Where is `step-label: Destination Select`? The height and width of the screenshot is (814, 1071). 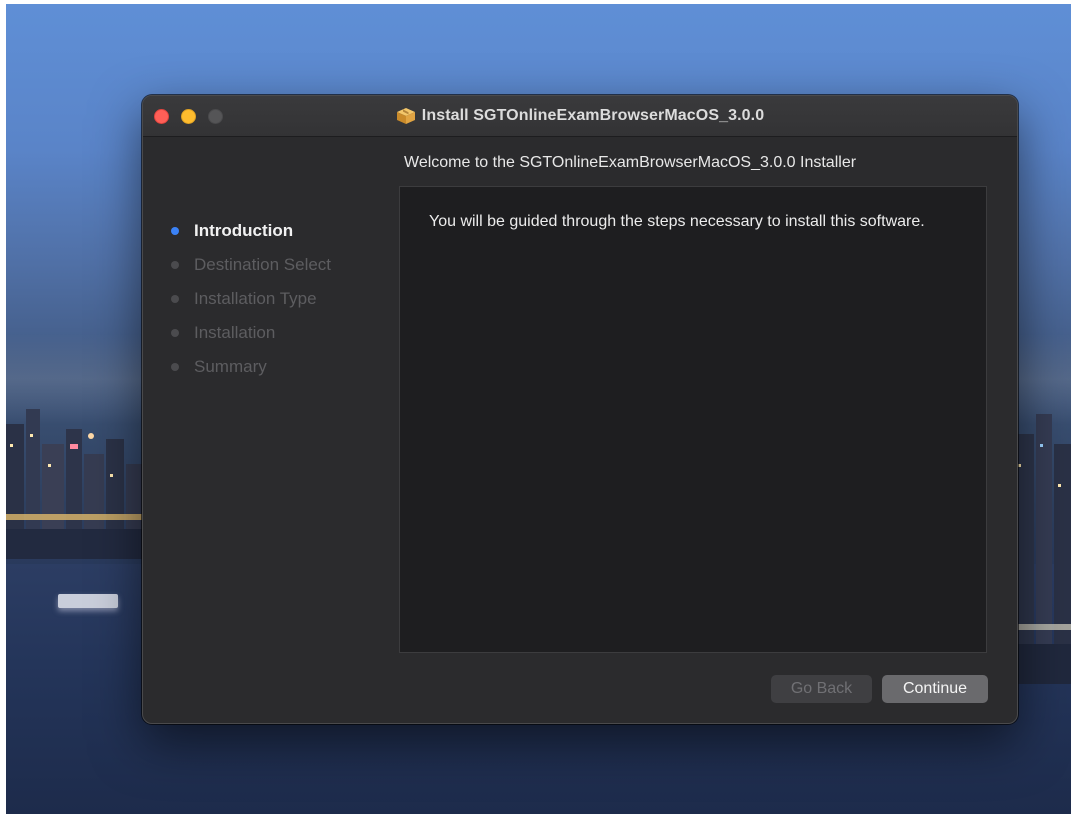 step-label: Destination Select is located at coordinates (263, 264).